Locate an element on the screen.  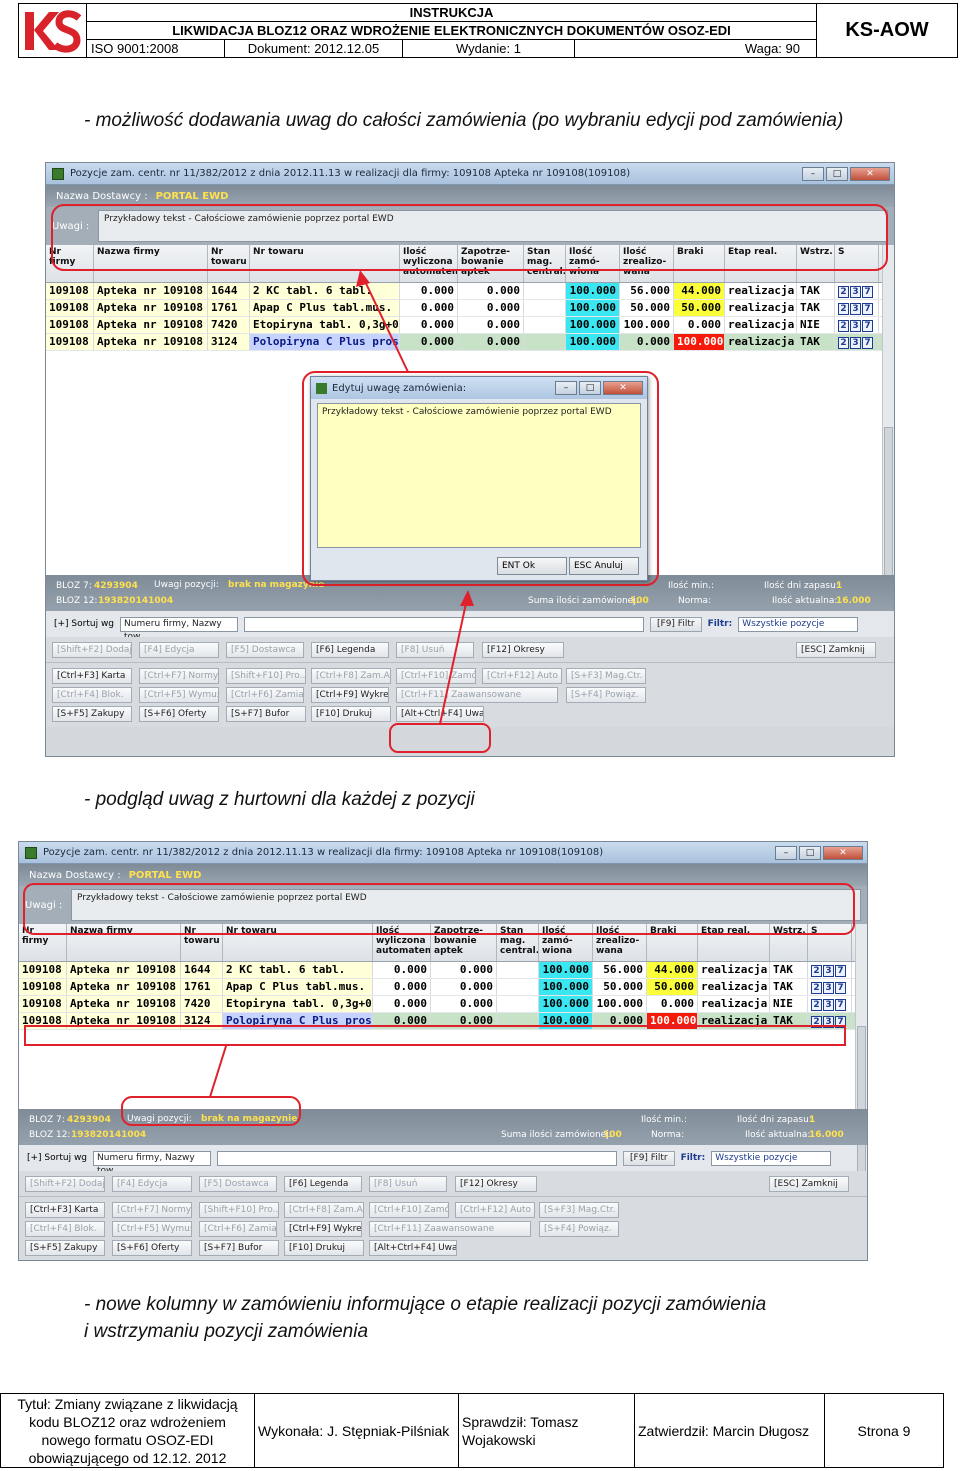
dialog-cancel-button: ESC Anuluj is located at coordinates (604, 566).